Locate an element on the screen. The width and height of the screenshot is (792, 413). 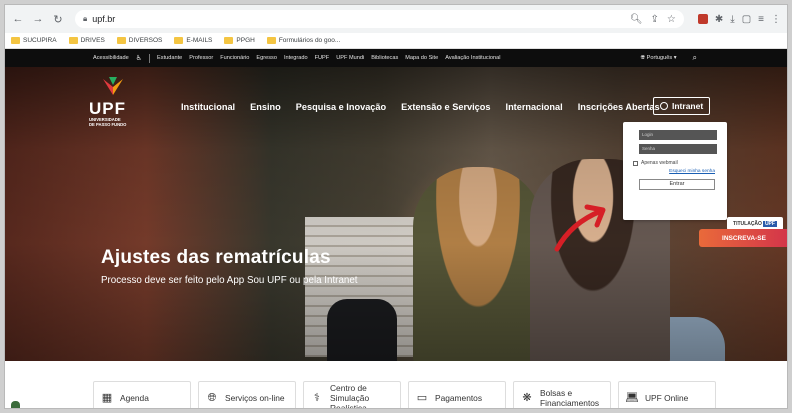
nav-ensino: Ensino is located at coordinates (265, 107).